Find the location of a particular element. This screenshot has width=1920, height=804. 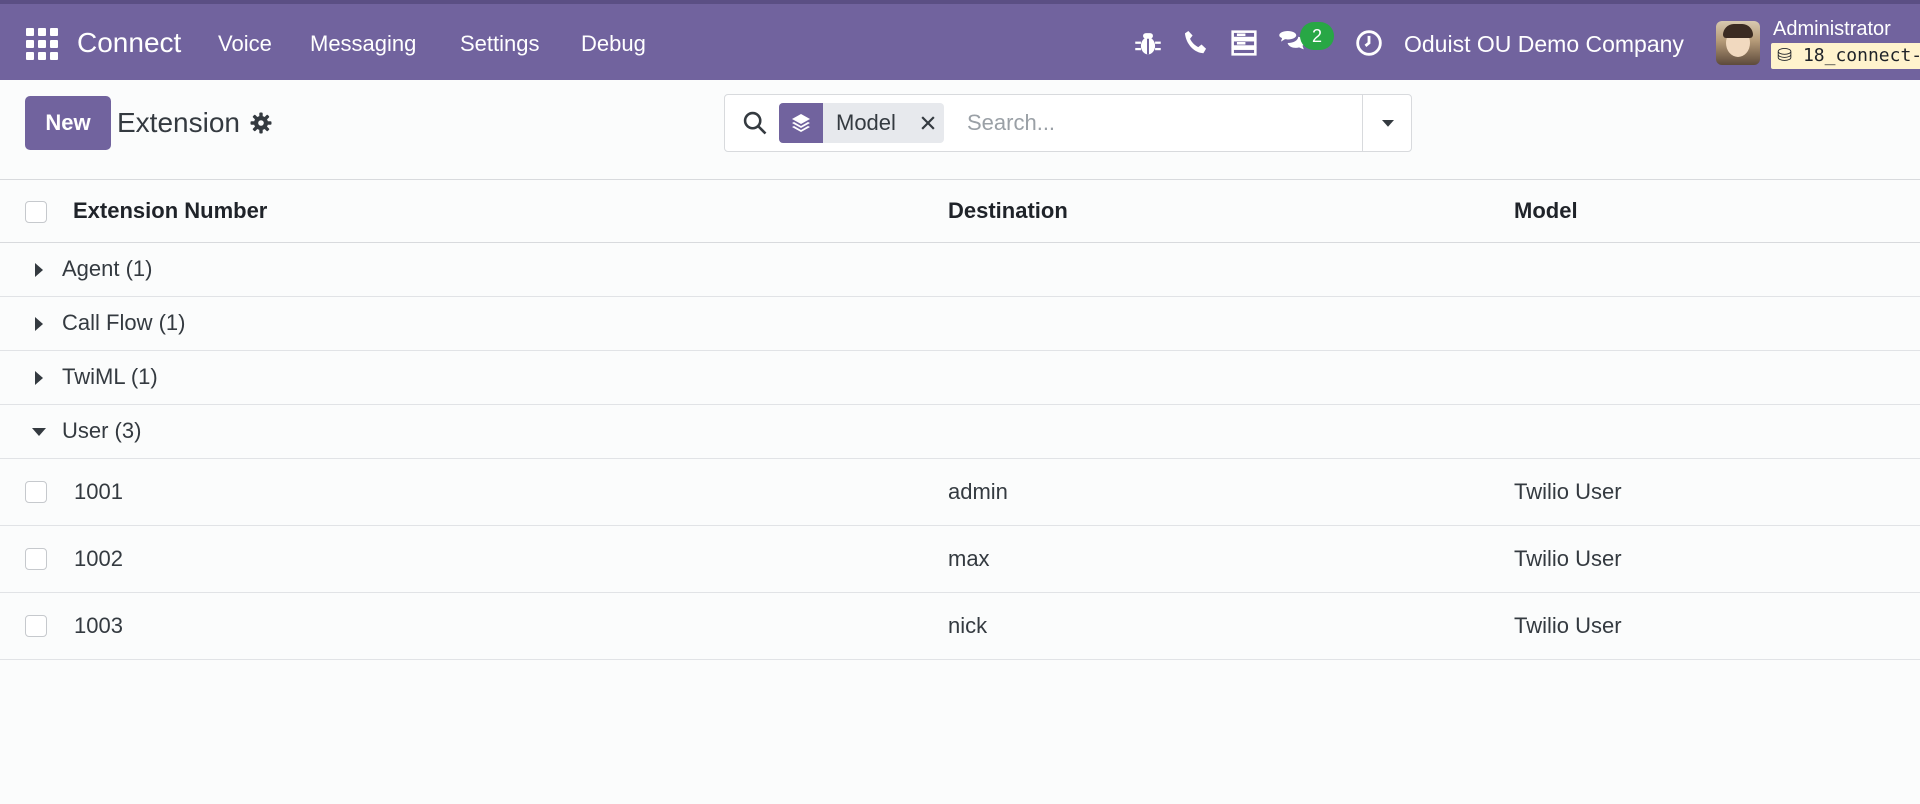

table-row: 1003 nick Twilio User is located at coordinates (960, 626).